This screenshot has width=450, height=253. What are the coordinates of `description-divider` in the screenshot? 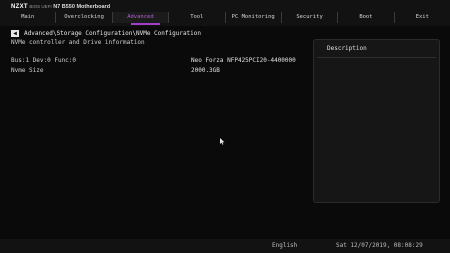 It's located at (376, 57).